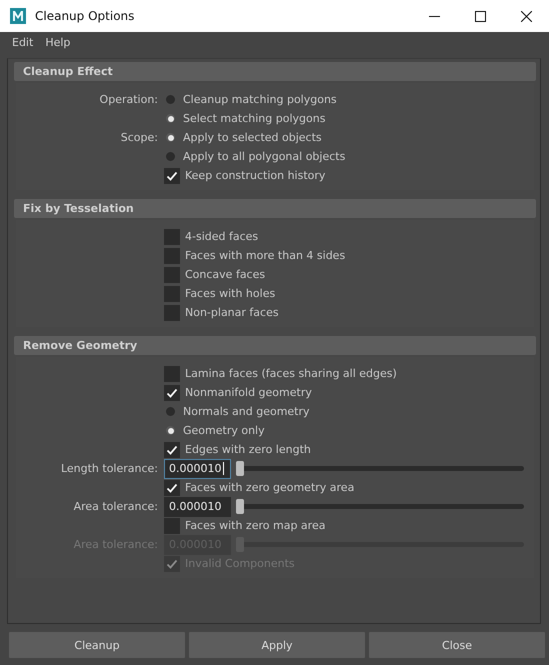  Describe the element at coordinates (139, 137) in the screenshot. I see `field-label: Scope:` at that location.